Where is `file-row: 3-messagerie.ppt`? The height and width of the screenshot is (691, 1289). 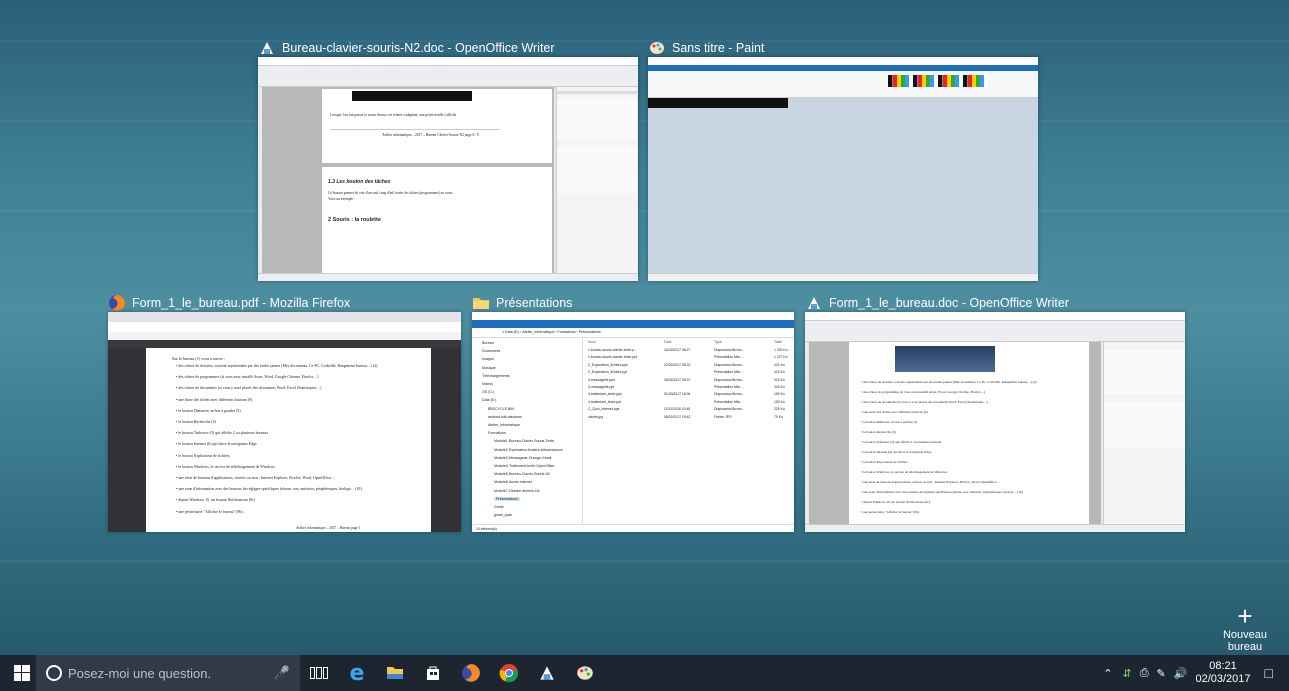
file-row: 3-messagerie.ppt is located at coordinates (601, 387).